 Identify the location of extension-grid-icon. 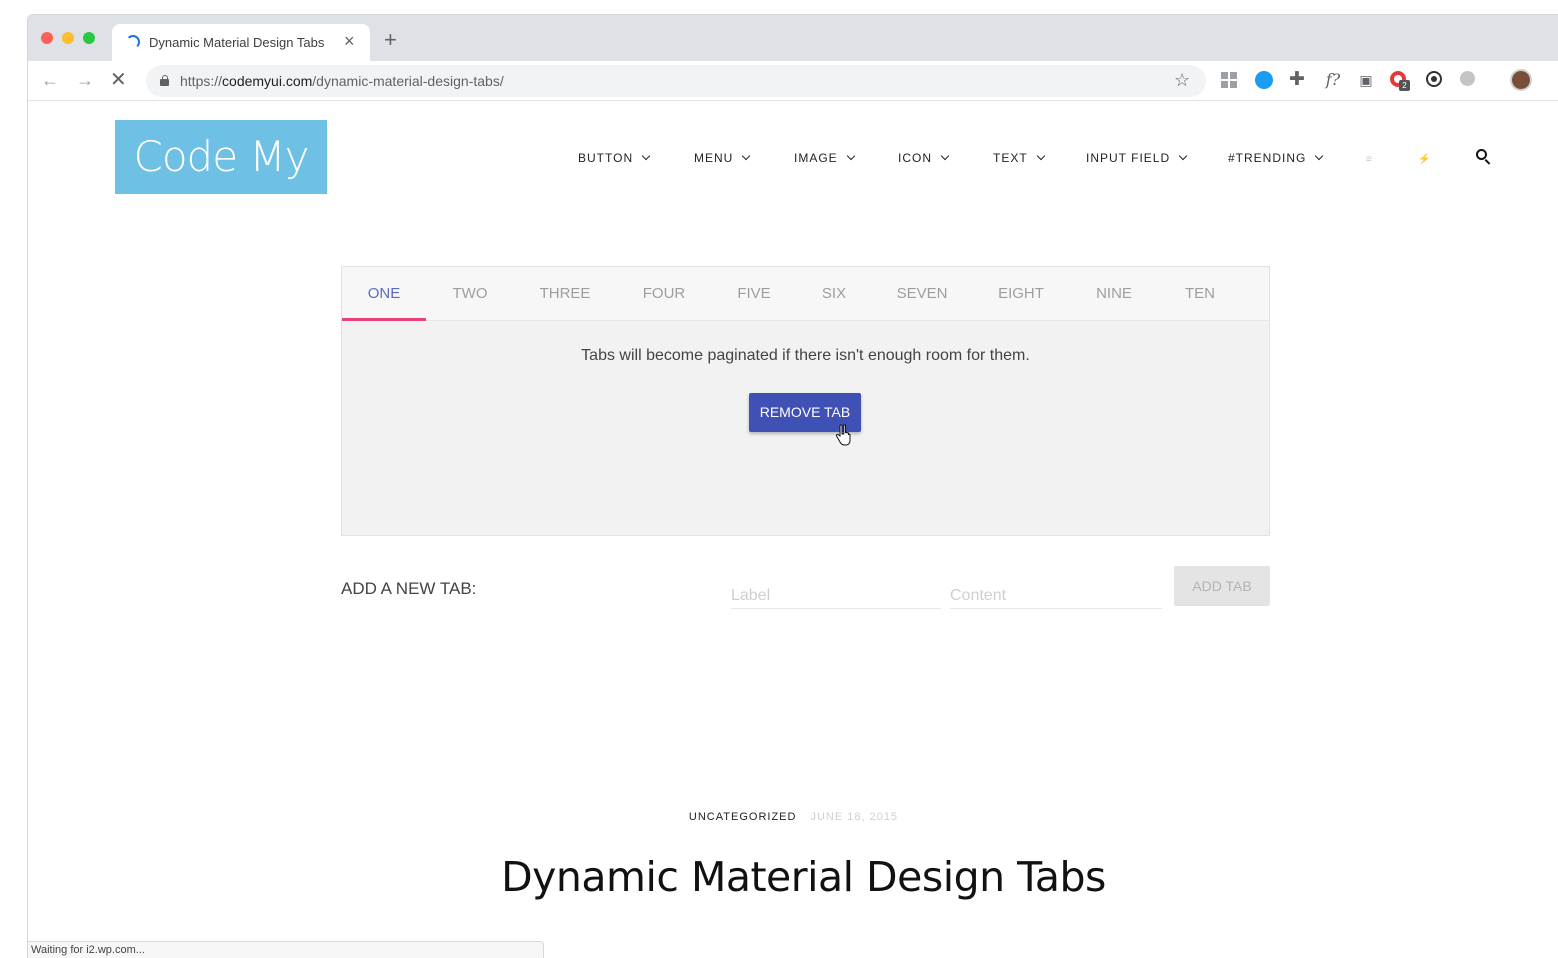
(1229, 80).